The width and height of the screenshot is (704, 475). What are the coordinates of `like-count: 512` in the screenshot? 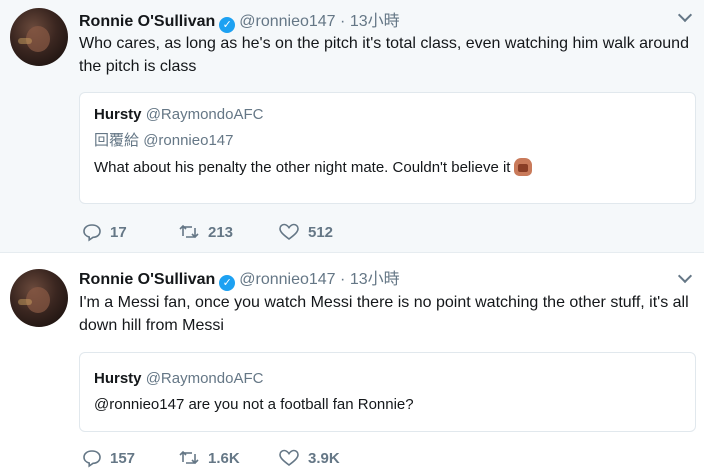 It's located at (321, 232).